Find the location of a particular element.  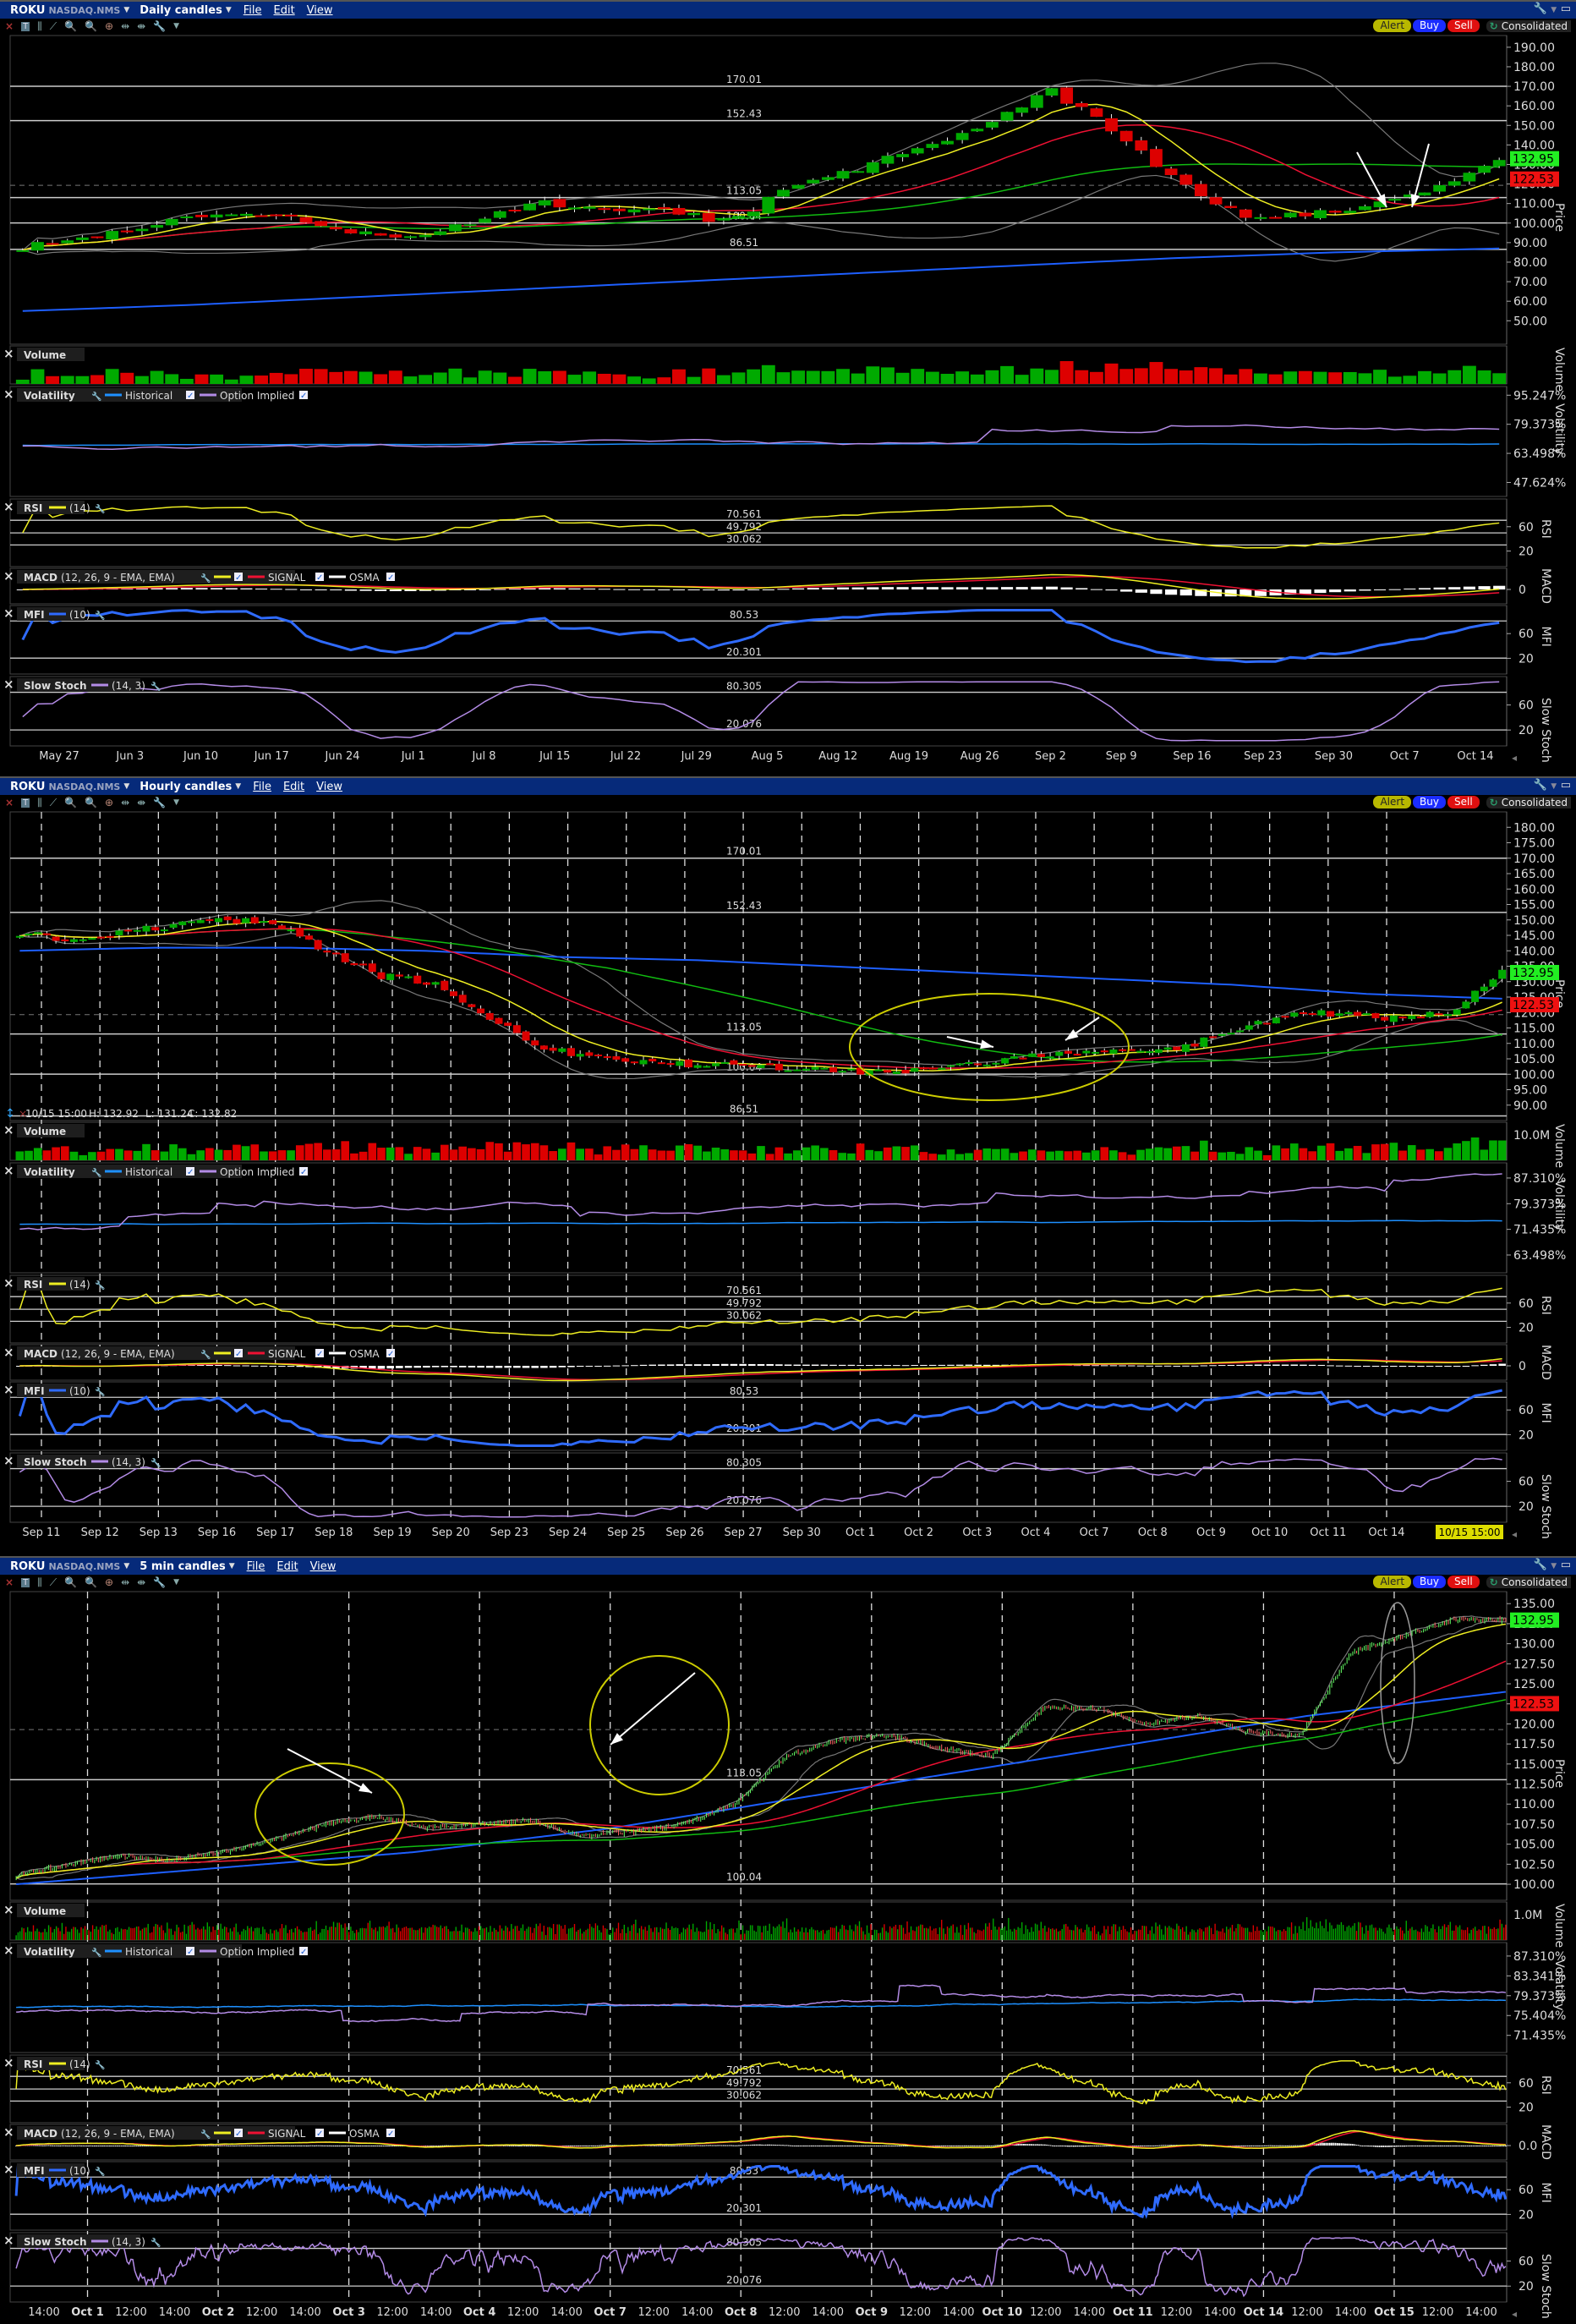

wrench-icon: 🔧 is located at coordinates (1540, 9).